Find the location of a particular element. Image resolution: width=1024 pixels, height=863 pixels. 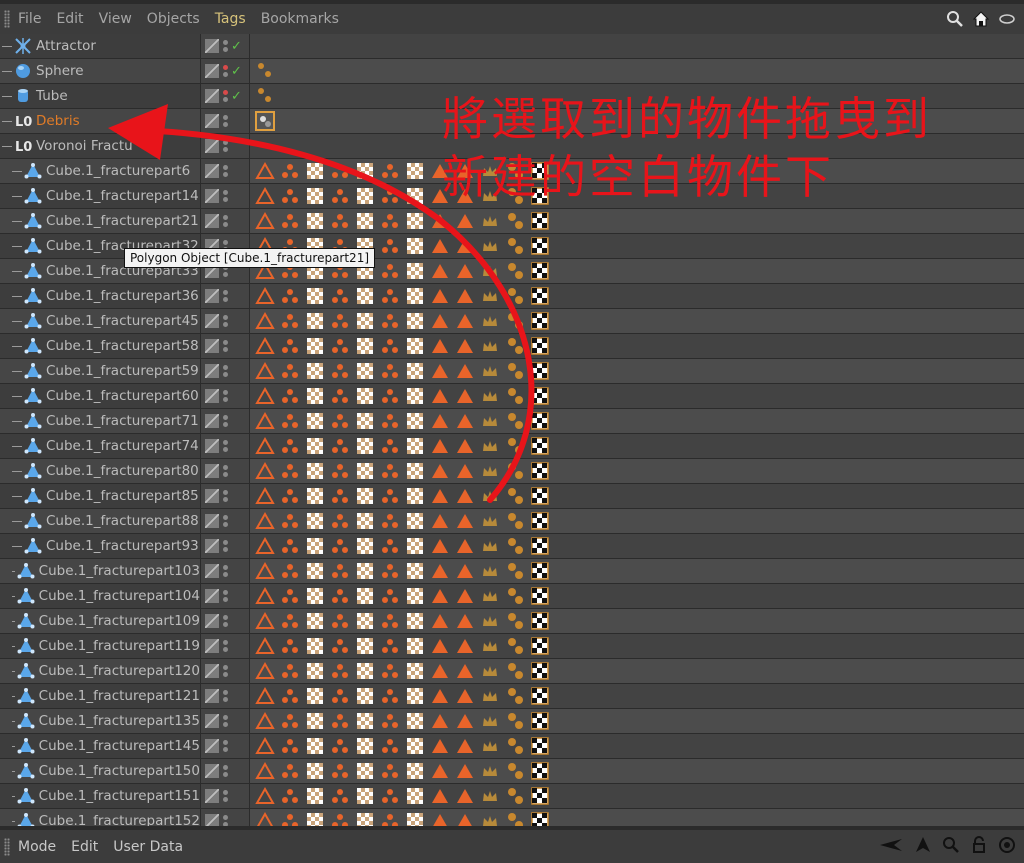

object-row: Cube.1_fracturepart151 is located at coordinates (512, 796).